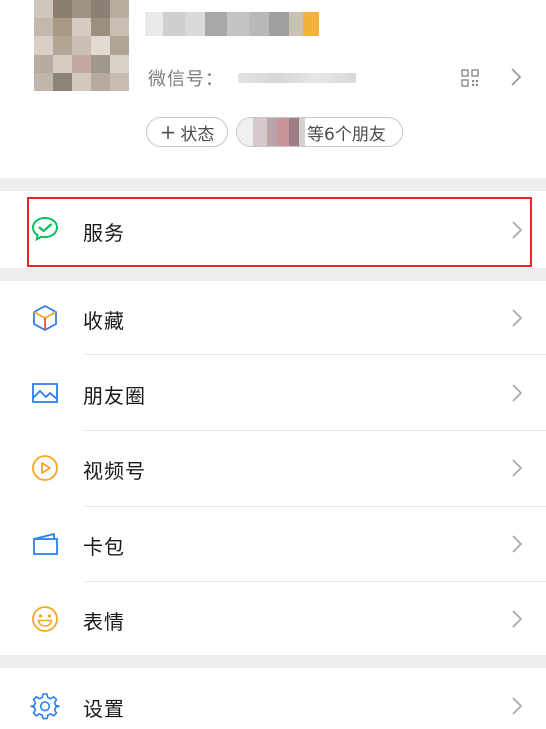  I want to click on friends-avatars-blurred, so click(271, 132).